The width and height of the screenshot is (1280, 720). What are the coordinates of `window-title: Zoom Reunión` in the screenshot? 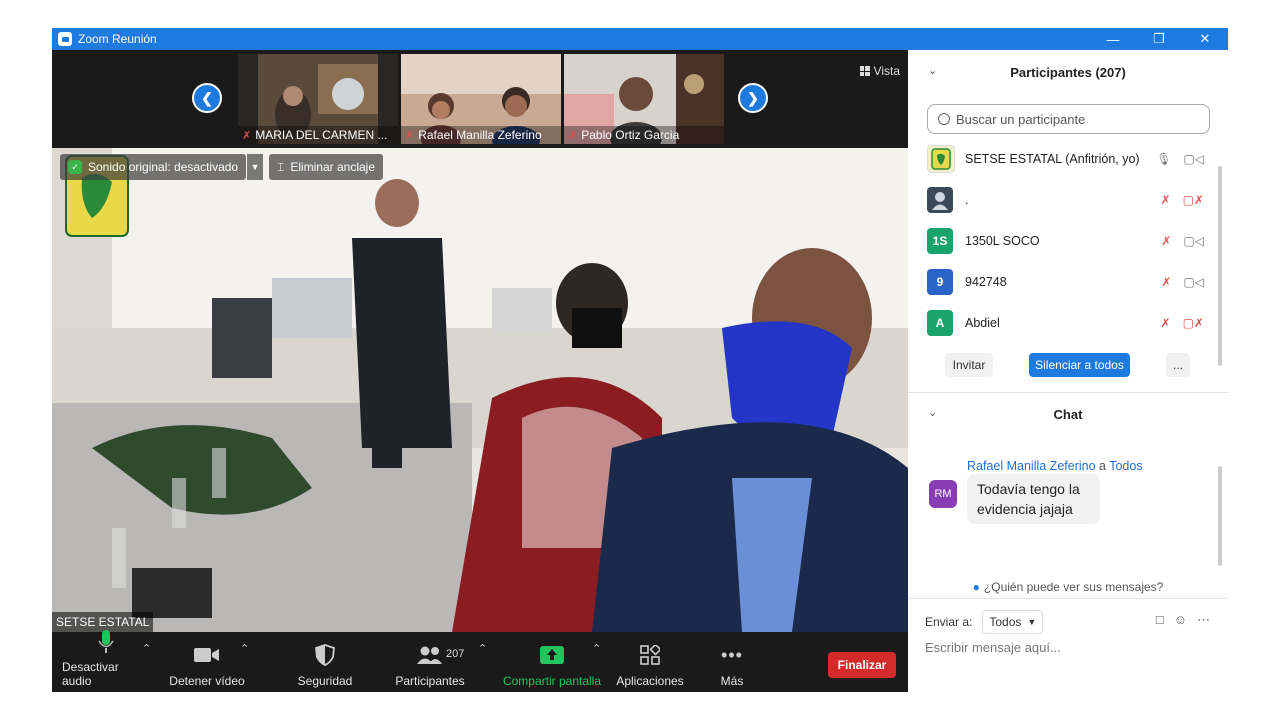 It's located at (117, 39).